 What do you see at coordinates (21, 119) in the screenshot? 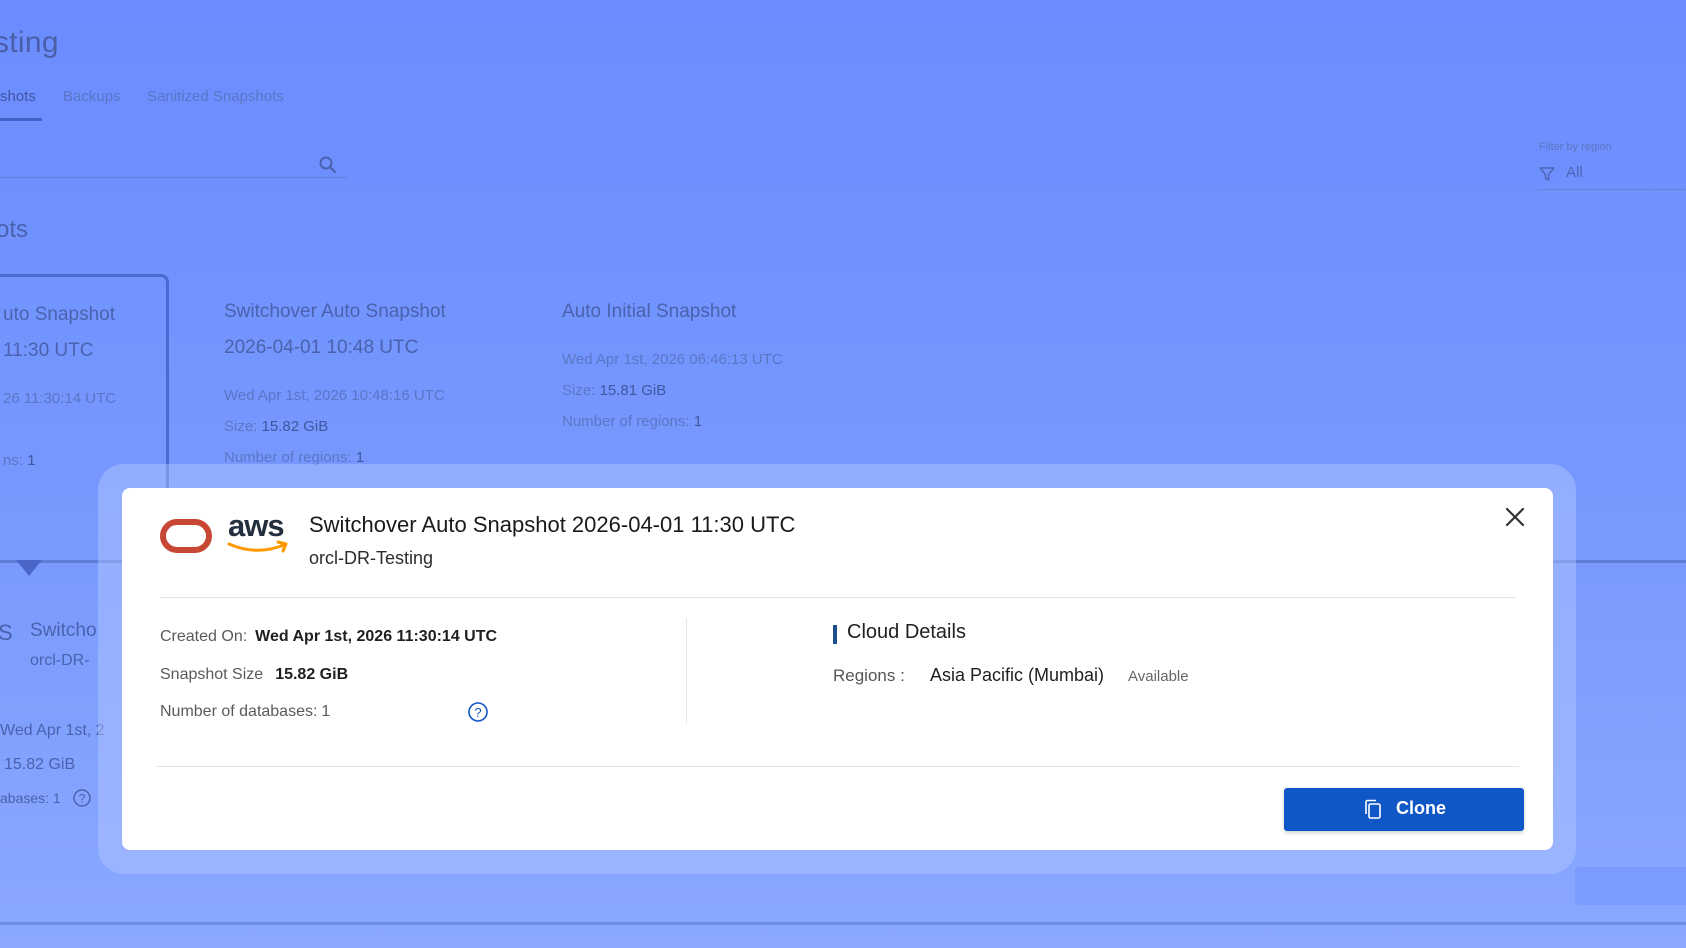
I see `tab-active-indicator` at bounding box center [21, 119].